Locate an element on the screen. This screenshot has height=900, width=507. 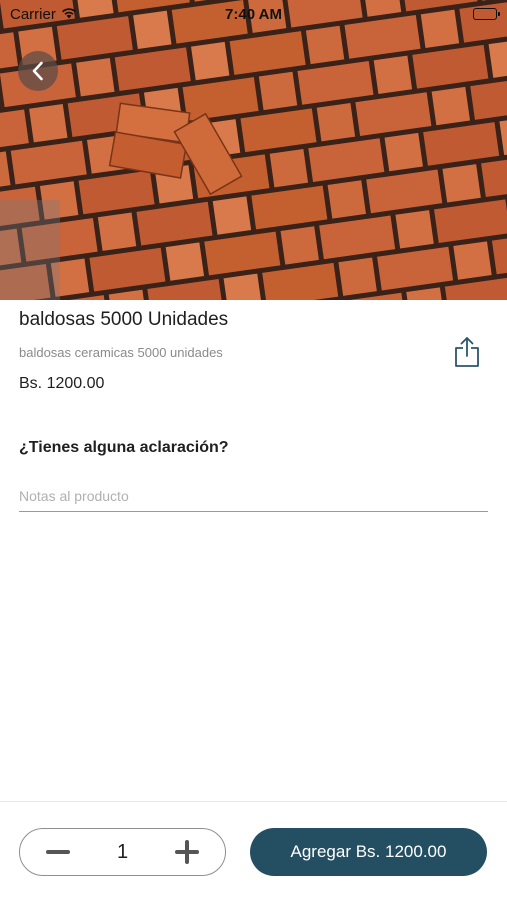
quantity-value: 1 is located at coordinates (122, 851).